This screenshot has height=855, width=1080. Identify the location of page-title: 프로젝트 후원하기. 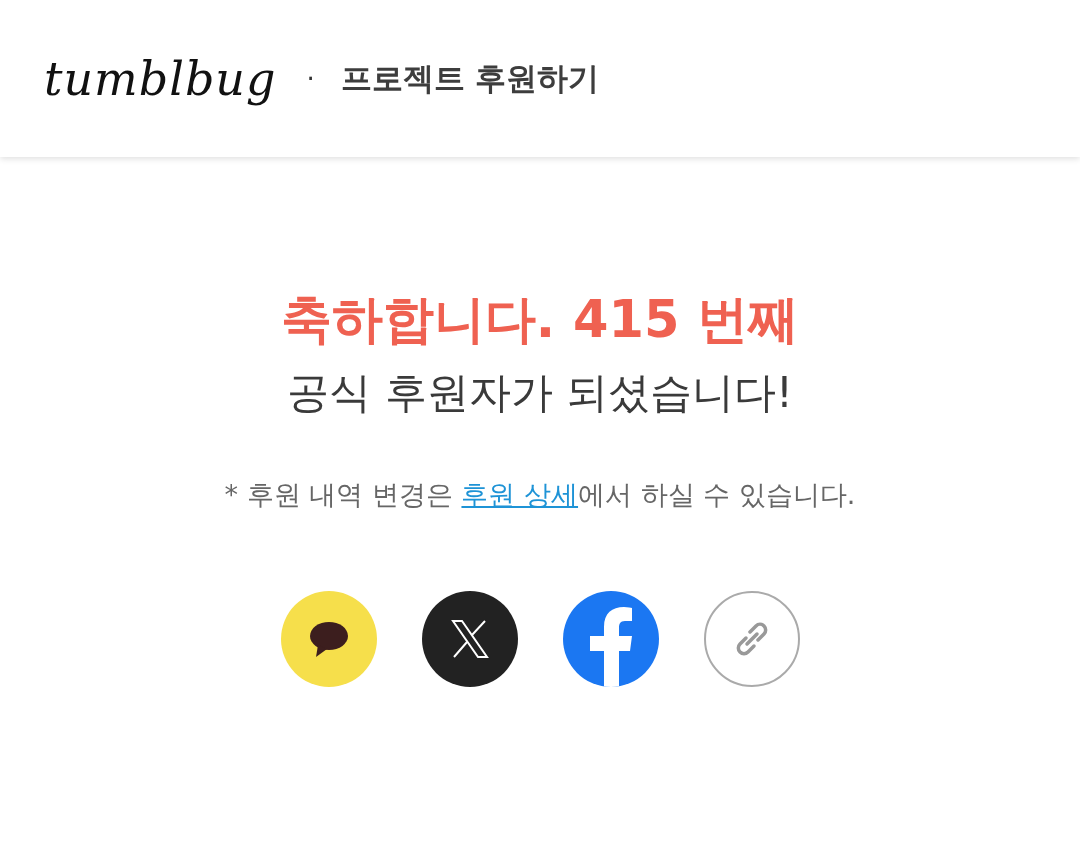
(470, 78).